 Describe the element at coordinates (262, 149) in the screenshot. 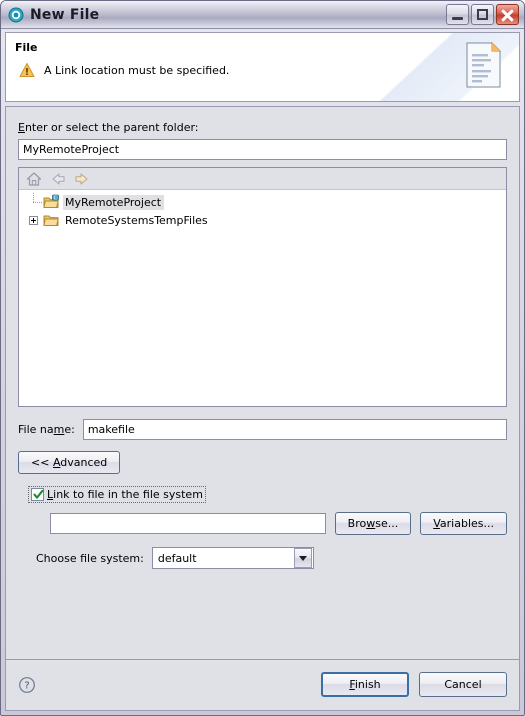

I see `parent-folder-input` at that location.